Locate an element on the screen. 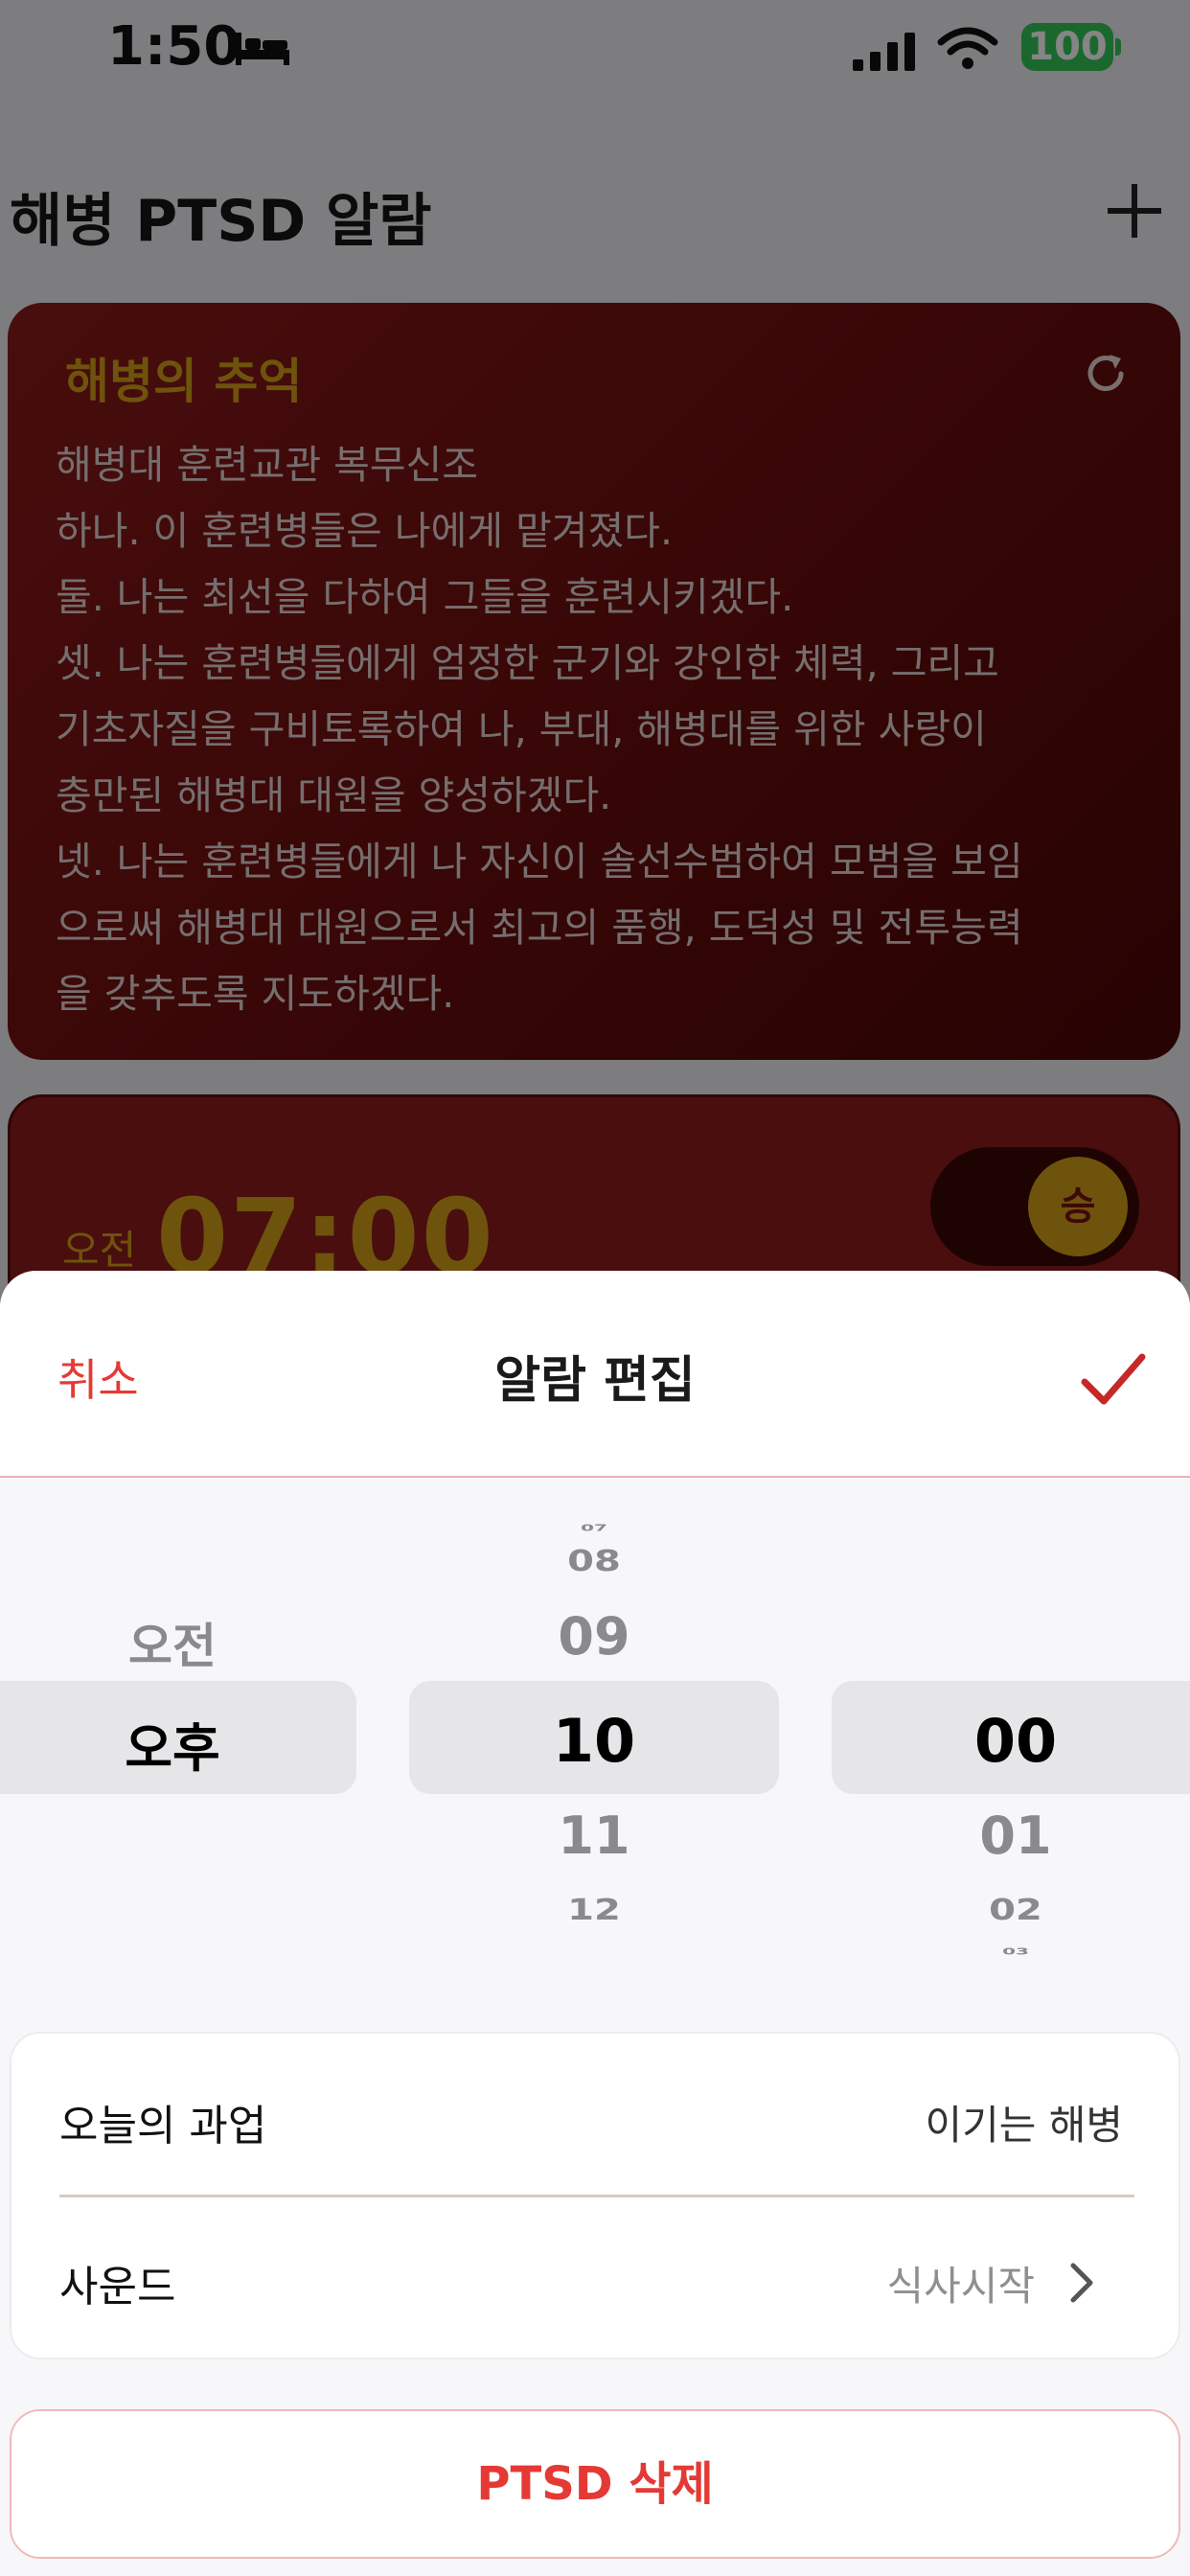 The height and width of the screenshot is (2576, 1190). sound-label: 사운드 is located at coordinates (117, 2282).